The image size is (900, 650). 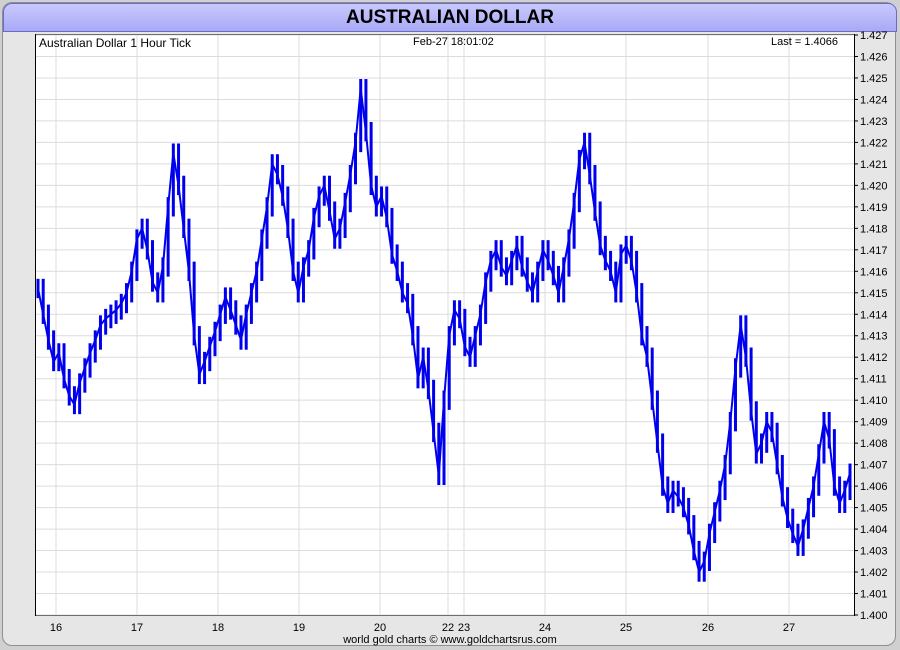 What do you see at coordinates (874, 595) in the screenshot?
I see `y-tick-label: 1.401` at bounding box center [874, 595].